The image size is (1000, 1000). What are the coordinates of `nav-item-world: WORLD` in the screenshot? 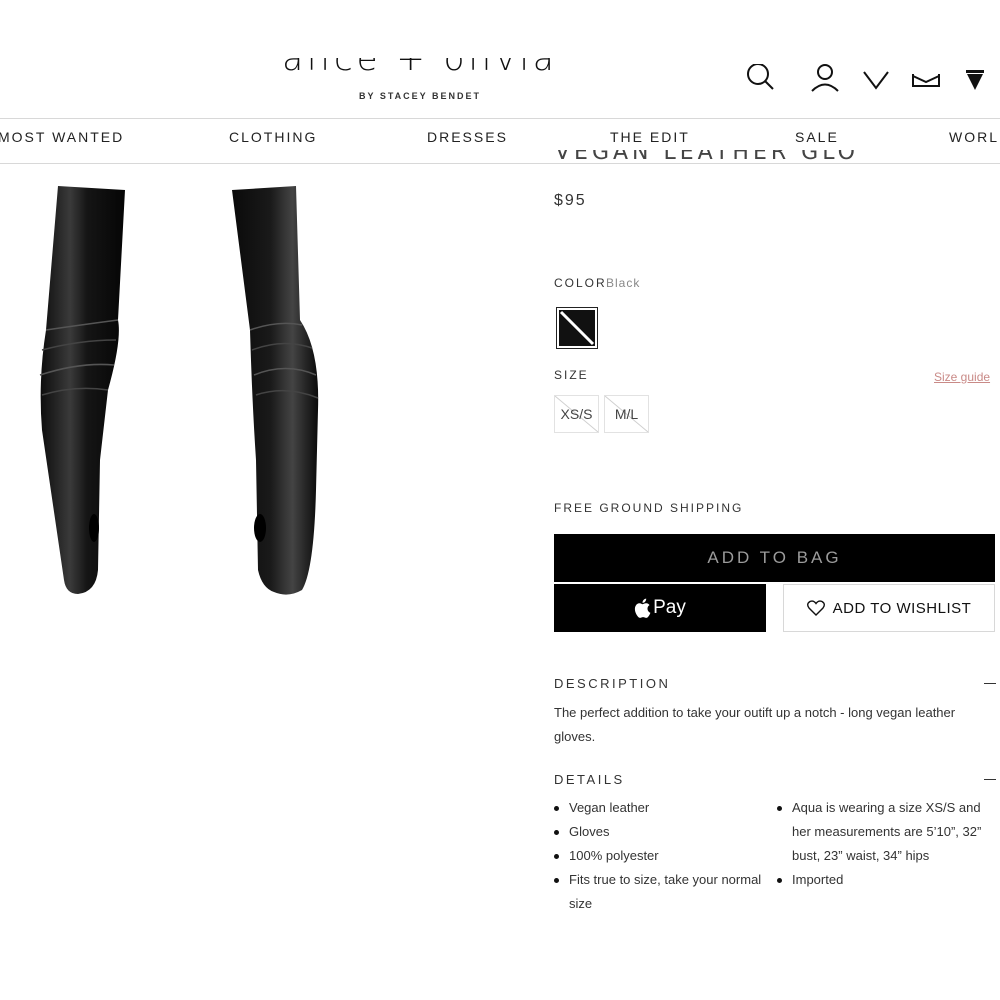 It's located at (974, 137).